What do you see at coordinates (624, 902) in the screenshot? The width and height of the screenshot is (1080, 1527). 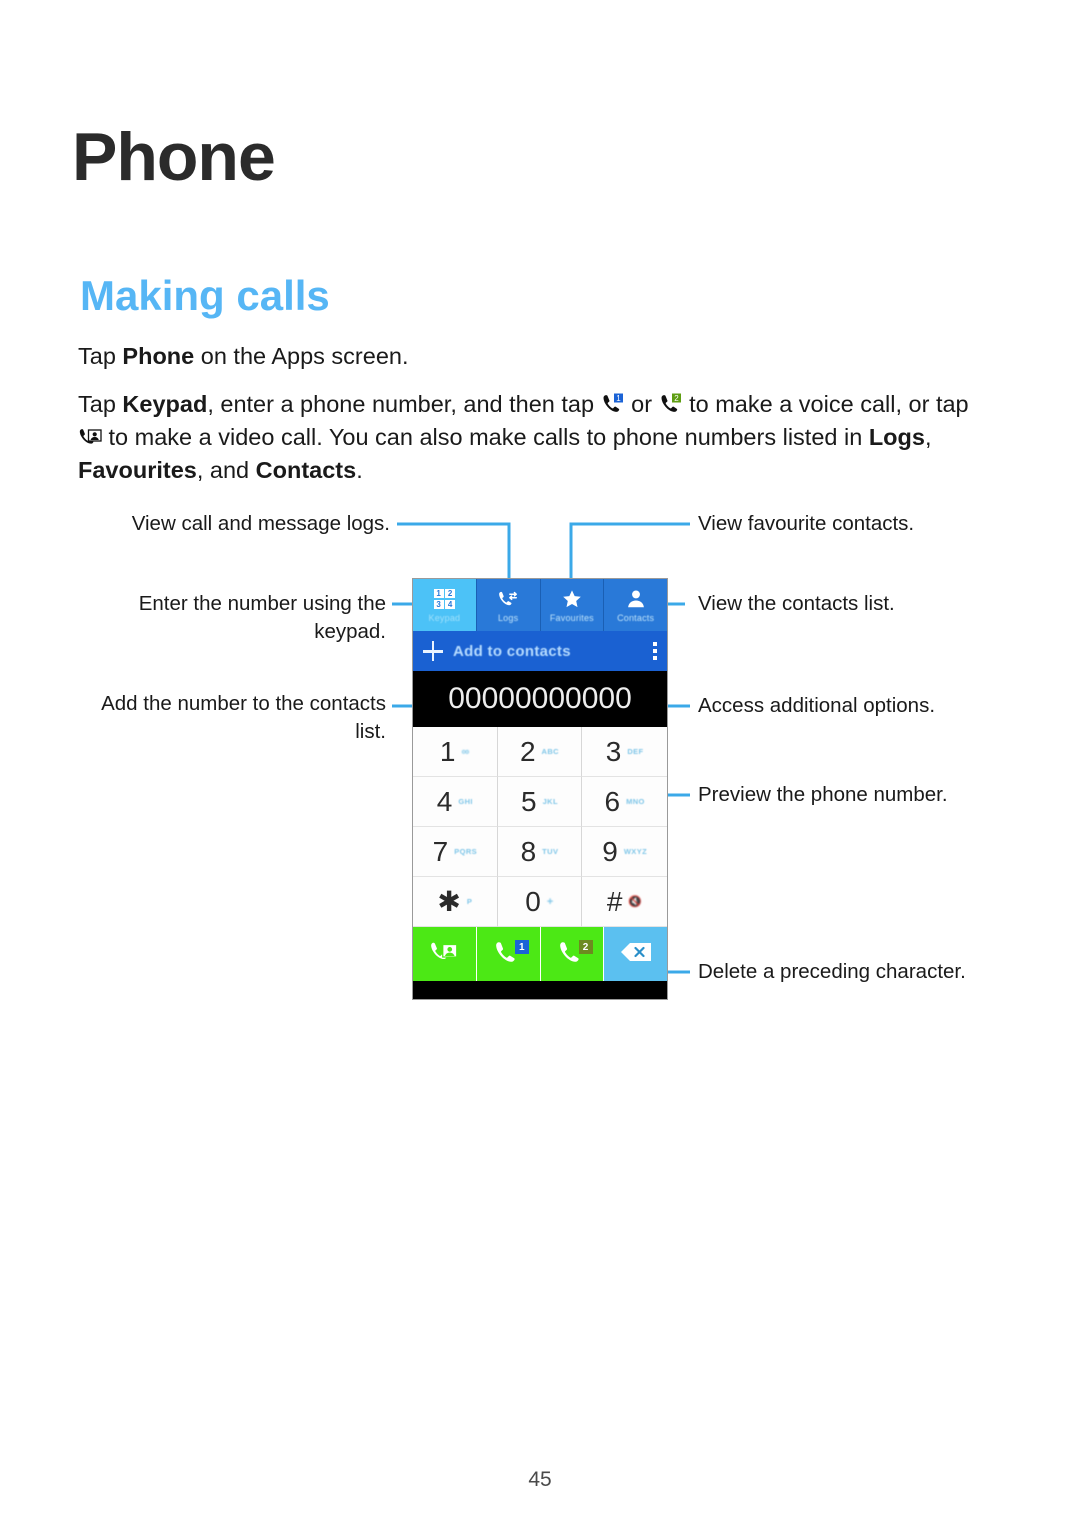 I see `key-hash: # 🔇` at bounding box center [624, 902].